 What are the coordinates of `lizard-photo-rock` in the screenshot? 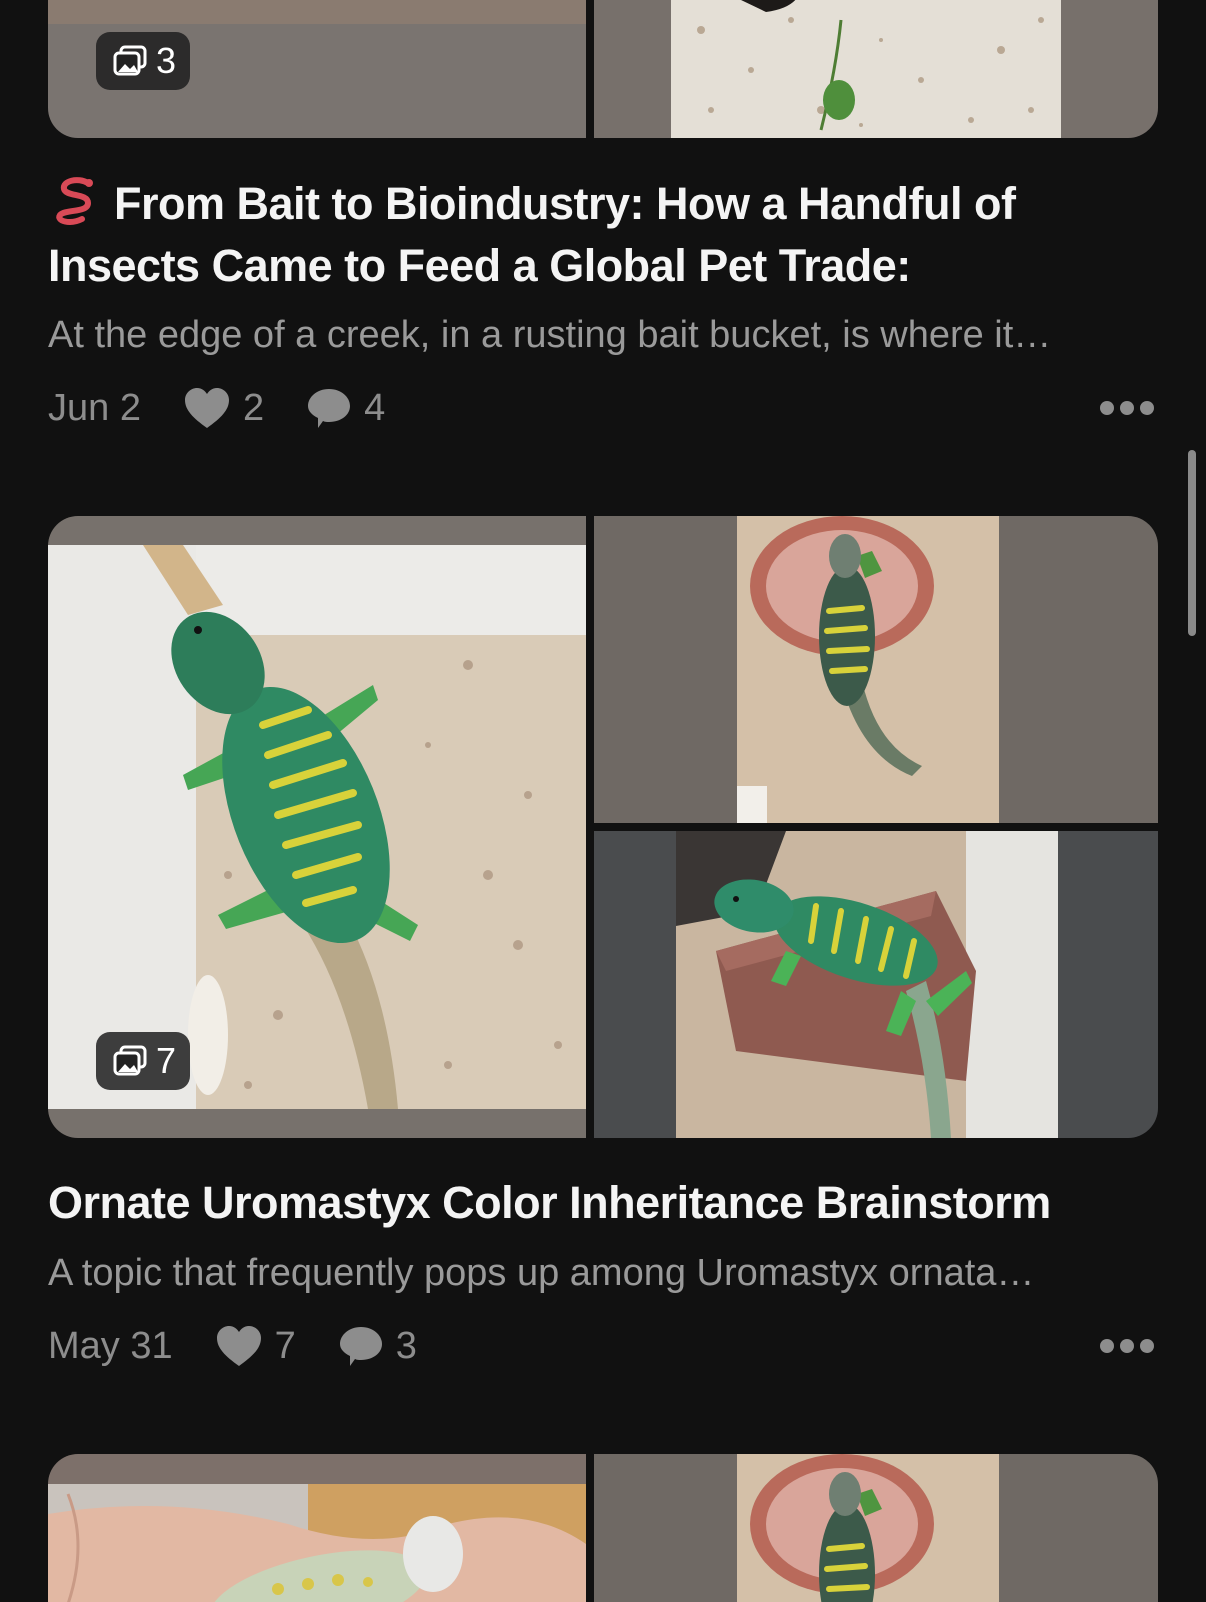 It's located at (867, 984).